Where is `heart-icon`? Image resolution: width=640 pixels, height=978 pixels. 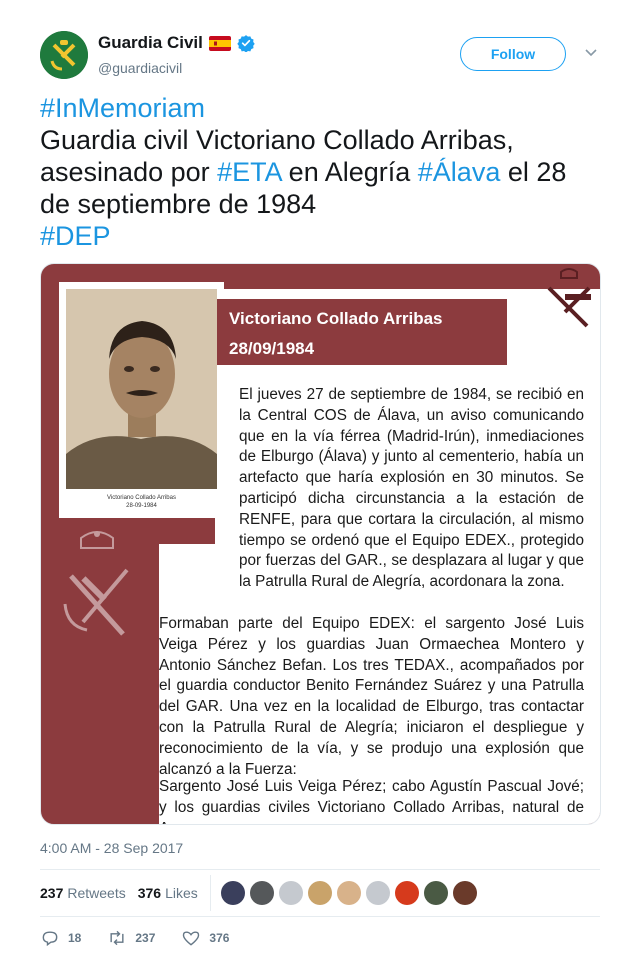 heart-icon is located at coordinates (191, 938).